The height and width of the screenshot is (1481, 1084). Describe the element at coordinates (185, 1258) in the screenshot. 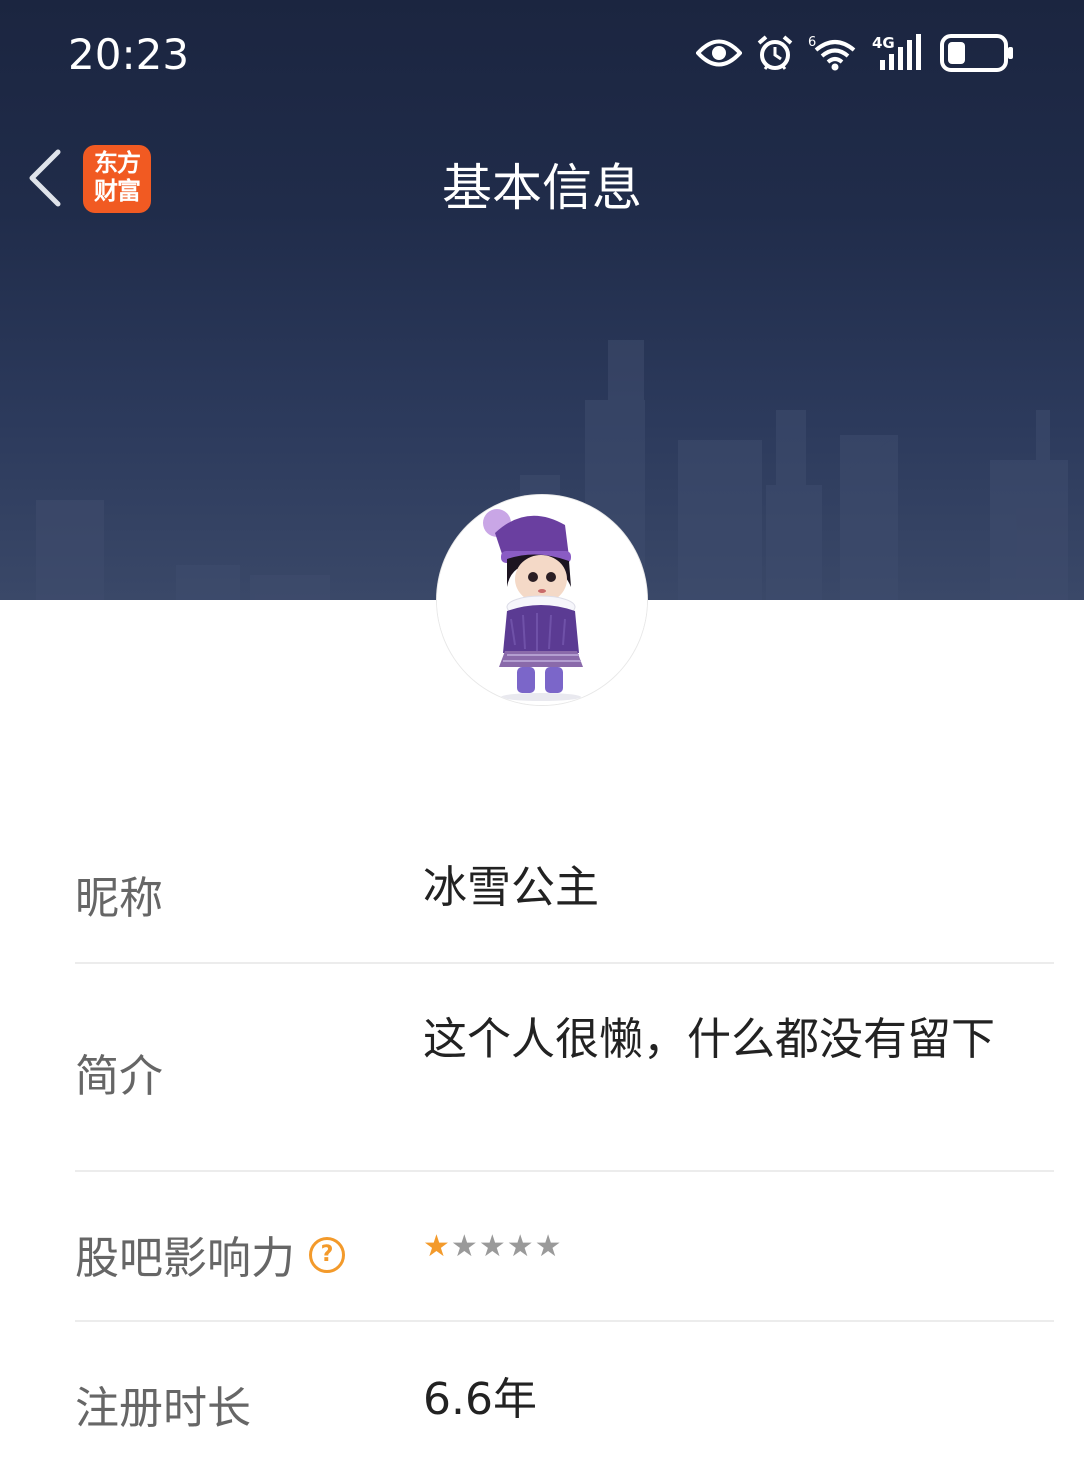

I see `influence-label-text: 股吧影响力` at that location.